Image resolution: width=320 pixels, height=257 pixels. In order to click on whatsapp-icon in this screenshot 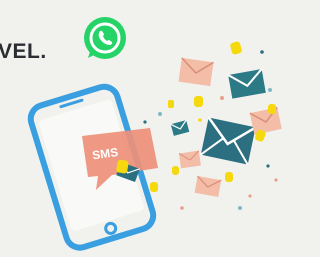, I will do `click(105, 38)`.